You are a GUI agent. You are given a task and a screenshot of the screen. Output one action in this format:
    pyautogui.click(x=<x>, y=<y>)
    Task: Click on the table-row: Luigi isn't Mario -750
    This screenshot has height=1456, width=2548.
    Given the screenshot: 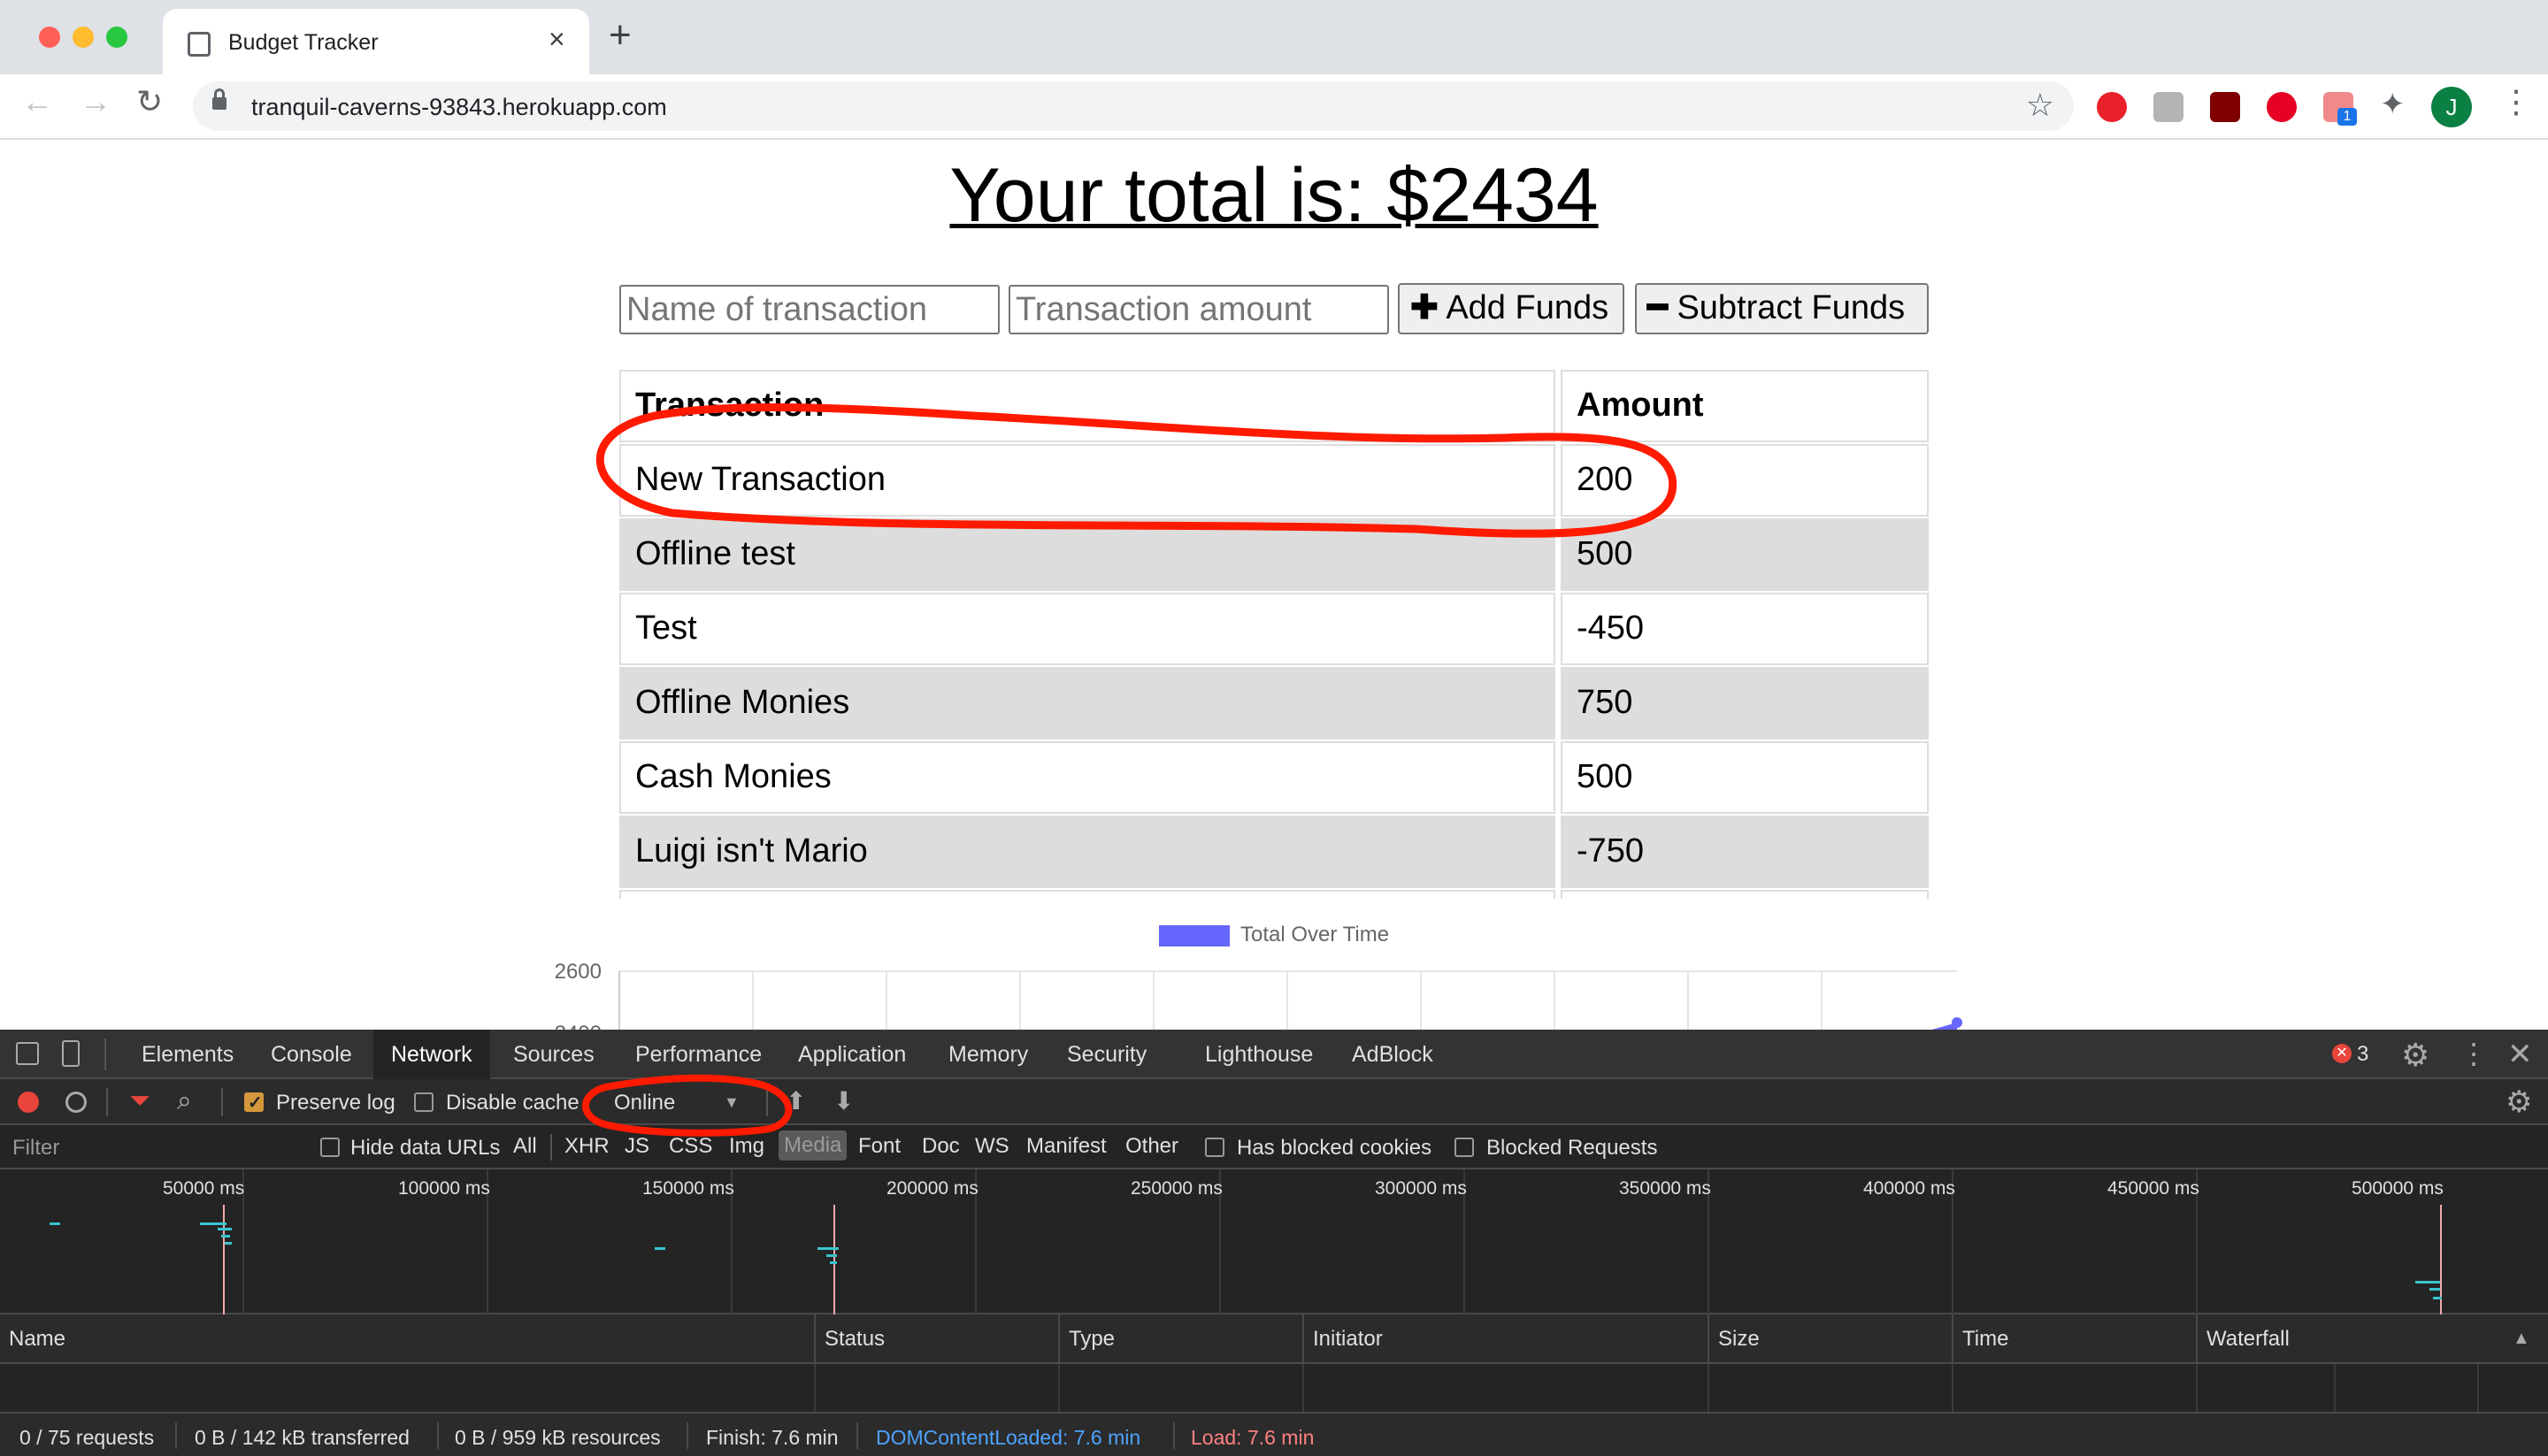 What is the action you would take?
    pyautogui.click(x=1274, y=852)
    